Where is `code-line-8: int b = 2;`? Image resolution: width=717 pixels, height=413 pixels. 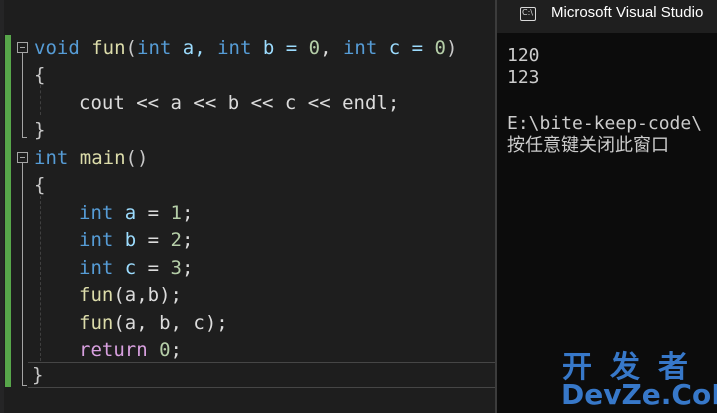 code-line-8: int b = 2; is located at coordinates (136, 240).